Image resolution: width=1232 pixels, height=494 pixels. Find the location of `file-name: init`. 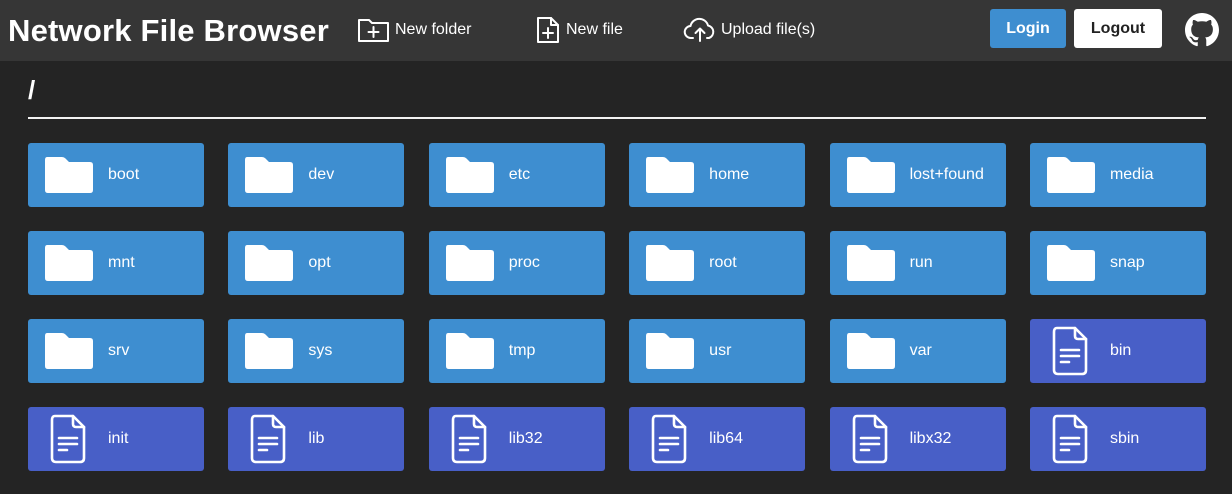

file-name: init is located at coordinates (118, 438).